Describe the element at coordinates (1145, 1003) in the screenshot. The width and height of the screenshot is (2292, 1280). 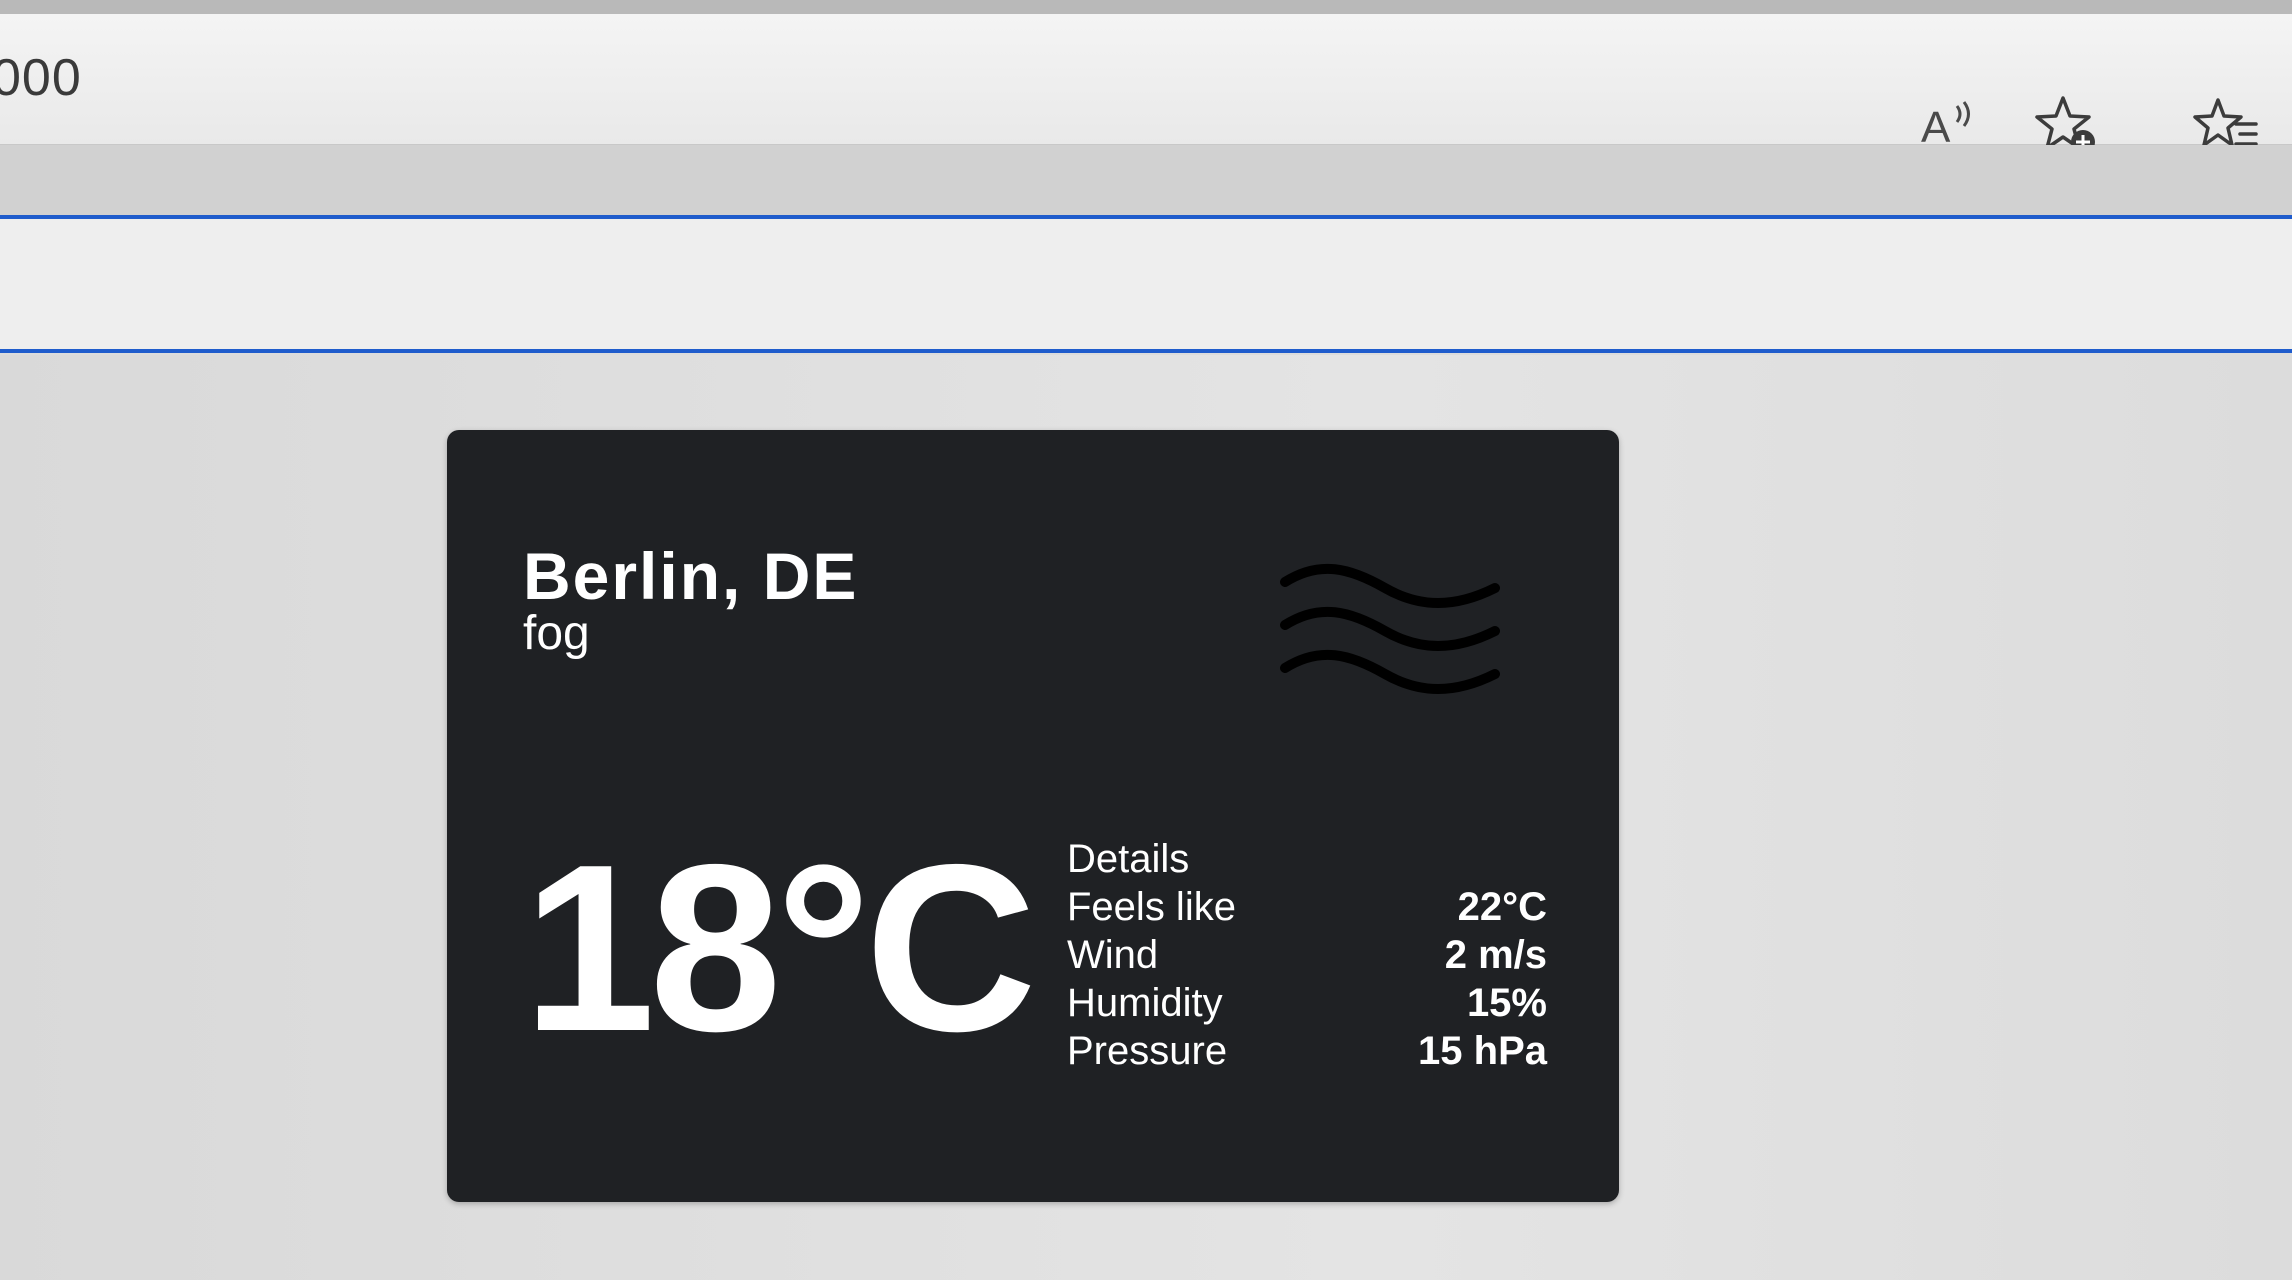
I see `detail-label: Humidity` at that location.